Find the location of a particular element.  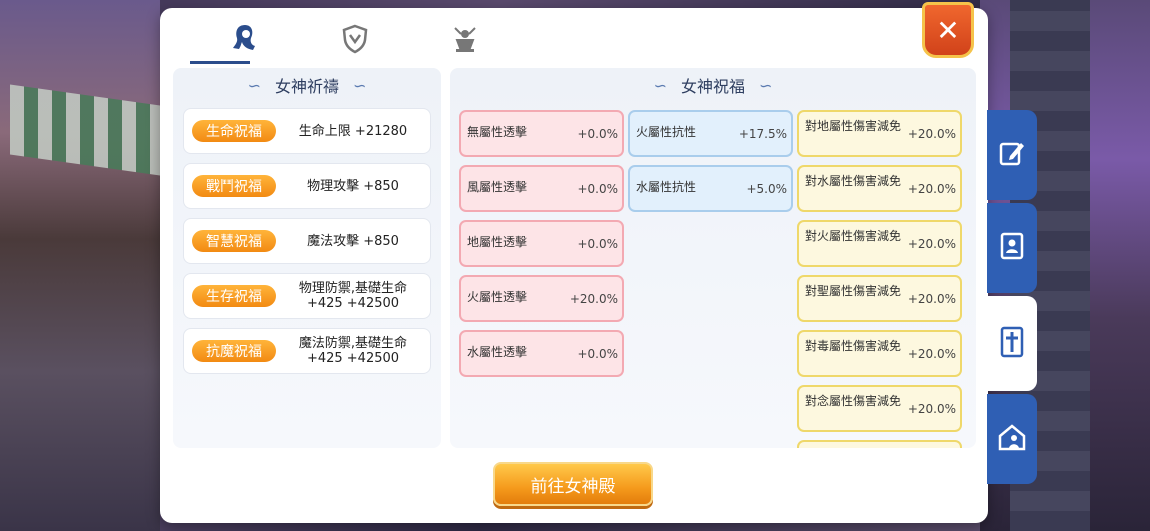

prayer-item: 生存祝福 物理防禦,基礎生命 +425 +42500 is located at coordinates (307, 296).